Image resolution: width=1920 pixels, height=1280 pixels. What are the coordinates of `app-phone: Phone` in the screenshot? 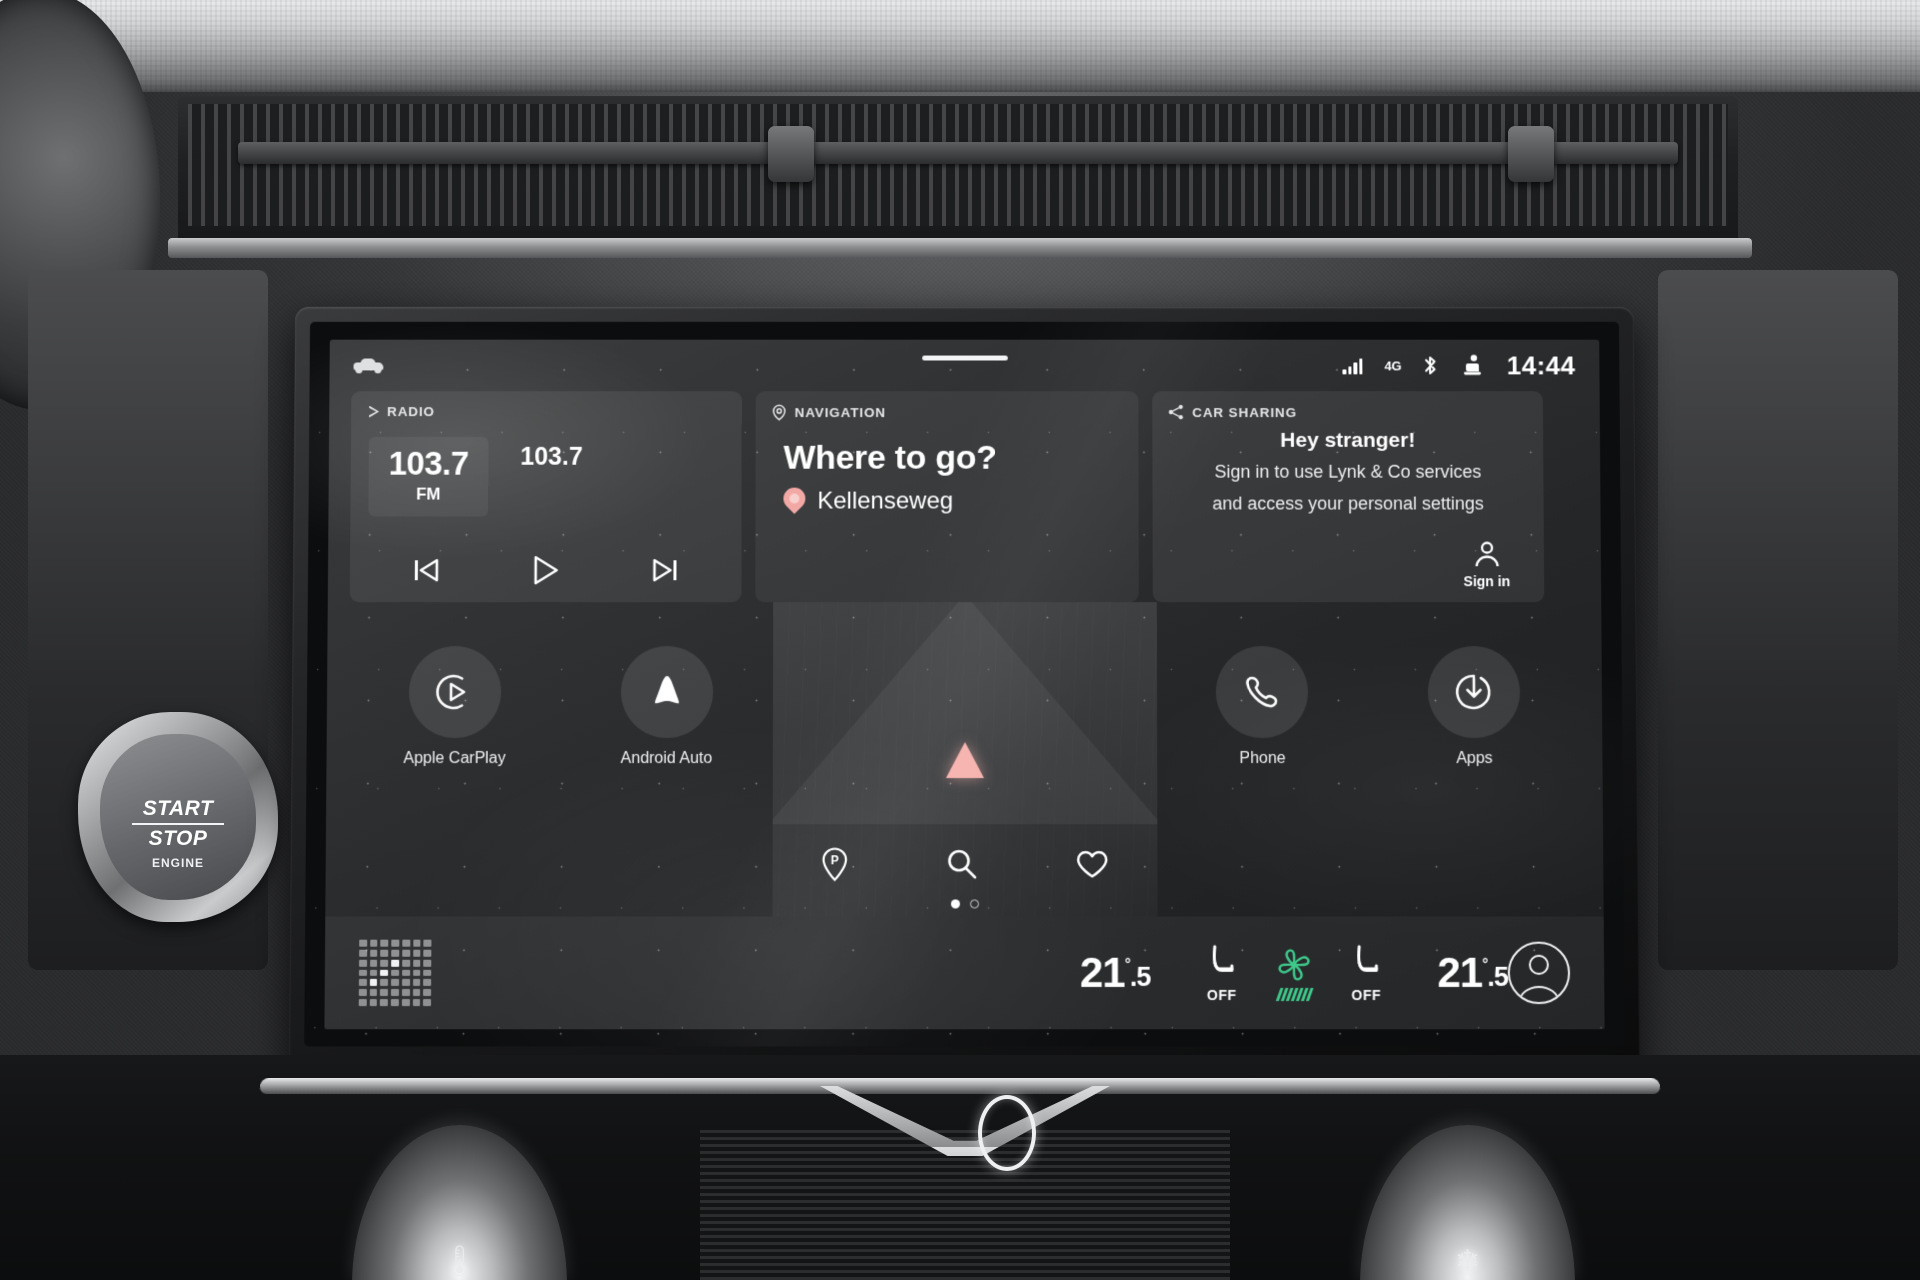 It's located at (1262, 707).